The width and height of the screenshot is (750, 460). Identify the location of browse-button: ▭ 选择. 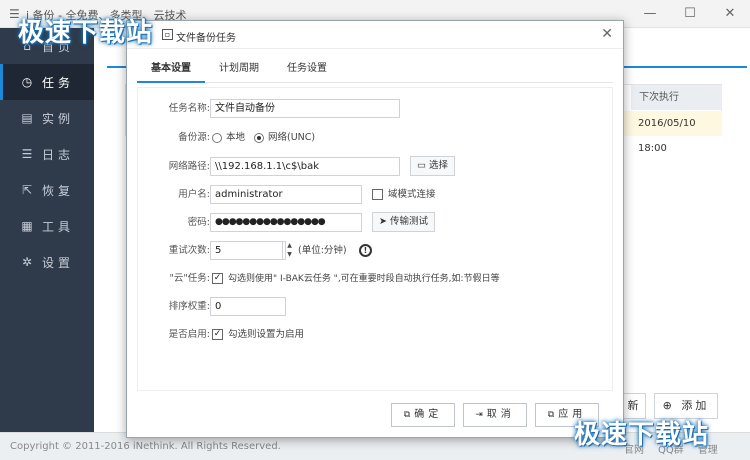
(433, 166).